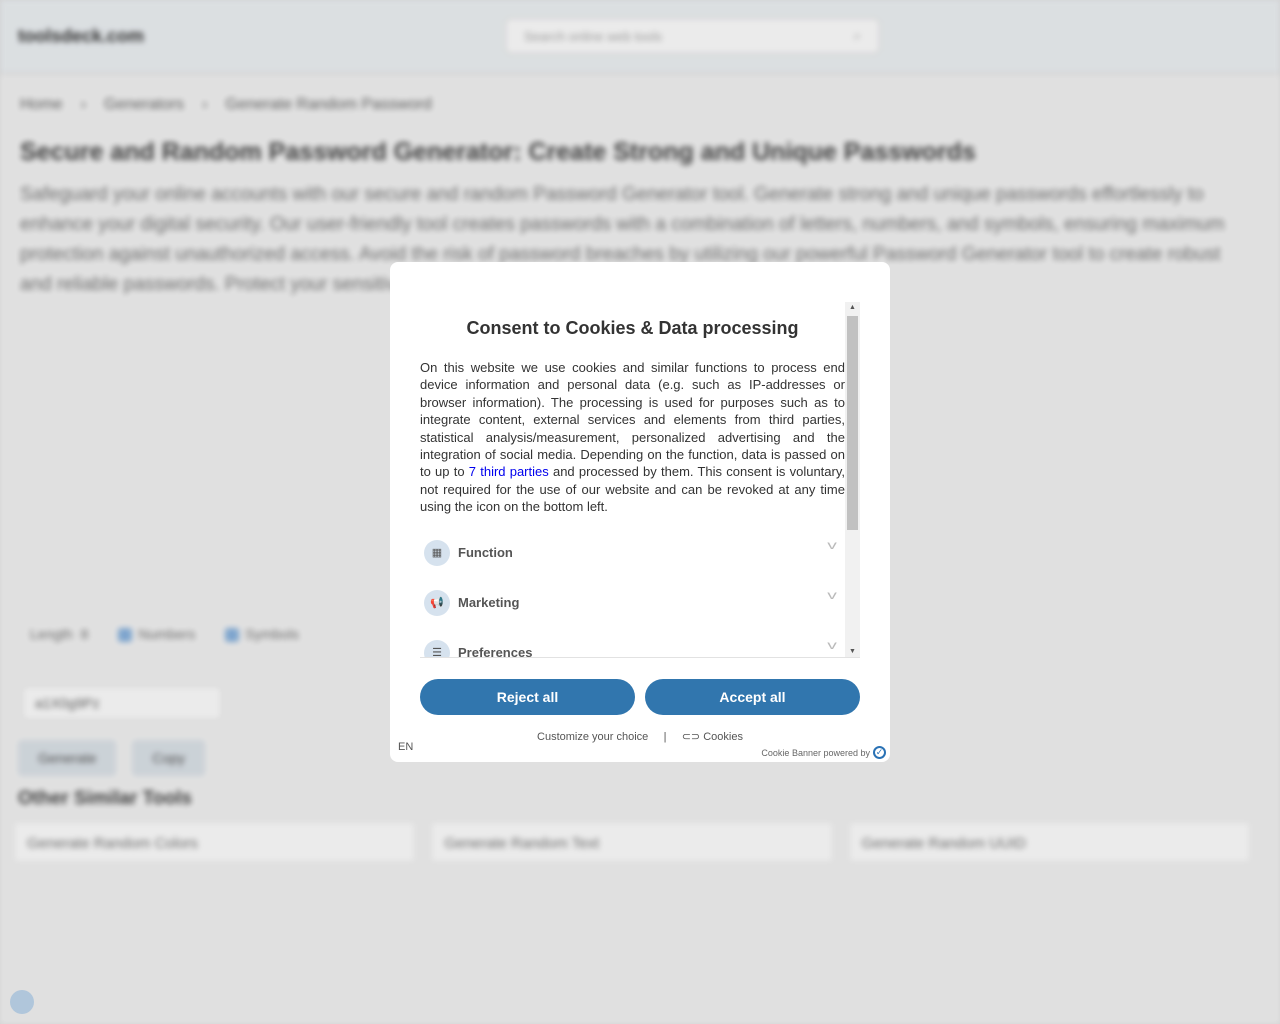  I want to click on link-icon: ⊂⊃, so click(691, 737).